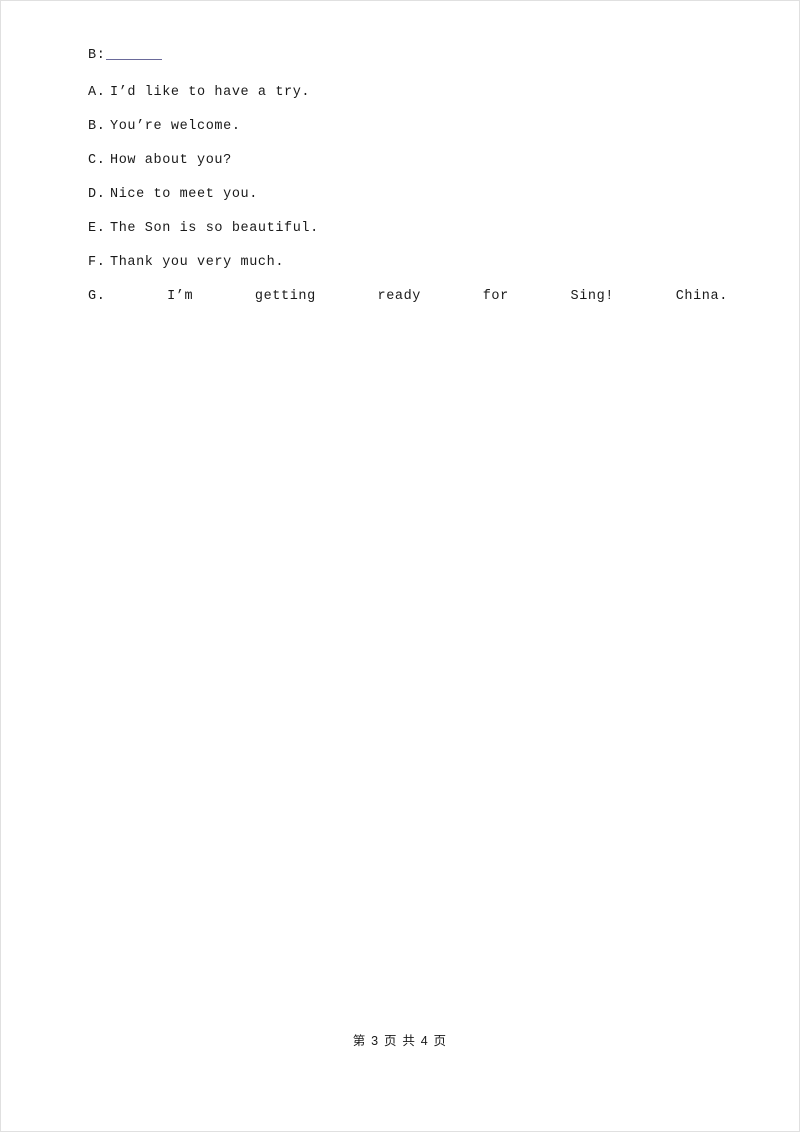 The image size is (800, 1132). Describe the element at coordinates (97, 160) in the screenshot. I see `option-label-c: C.` at that location.